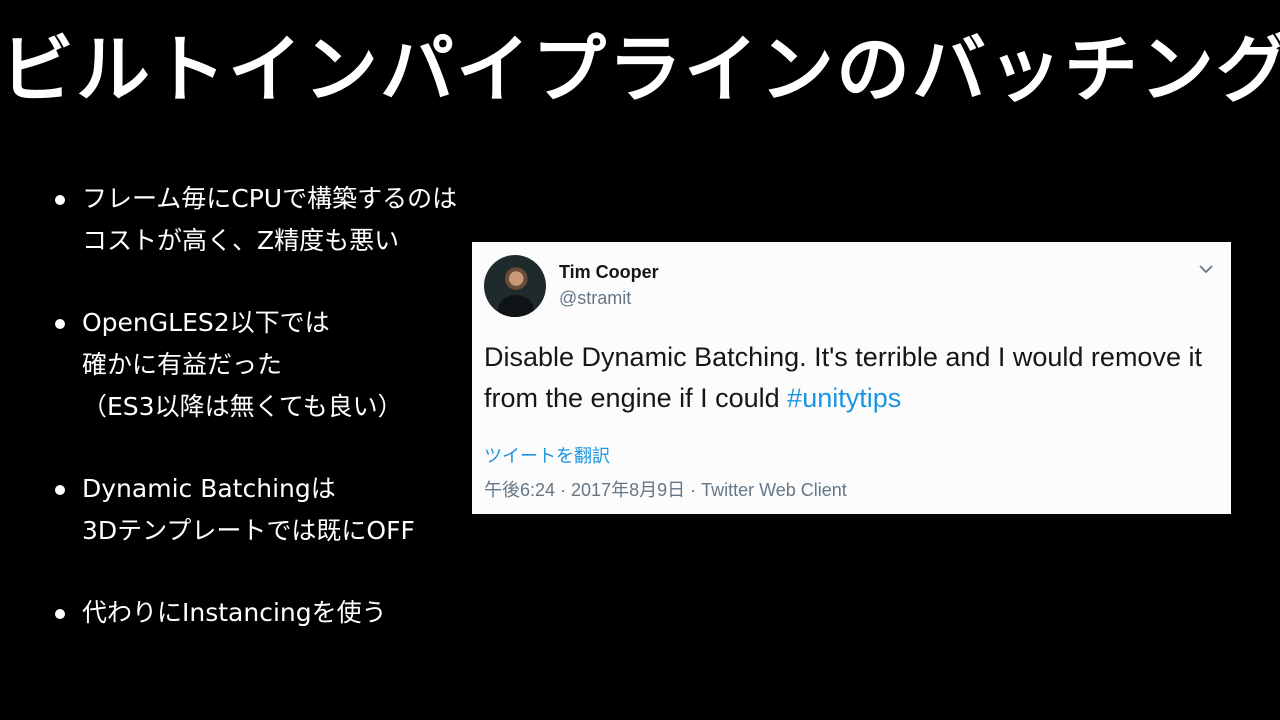 The image size is (1280, 720). I want to click on bullet-item: OpenGLES2以下では 確かに有益だった （ES3以降は無くても良い）, so click(272, 365).